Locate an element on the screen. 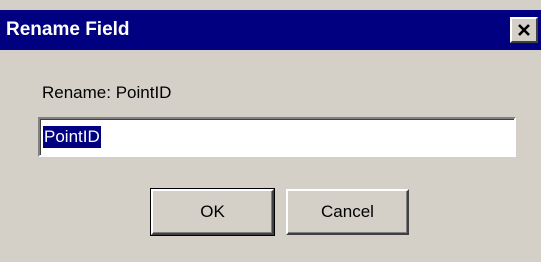 The height and width of the screenshot is (262, 541). close-button is located at coordinates (524, 30).